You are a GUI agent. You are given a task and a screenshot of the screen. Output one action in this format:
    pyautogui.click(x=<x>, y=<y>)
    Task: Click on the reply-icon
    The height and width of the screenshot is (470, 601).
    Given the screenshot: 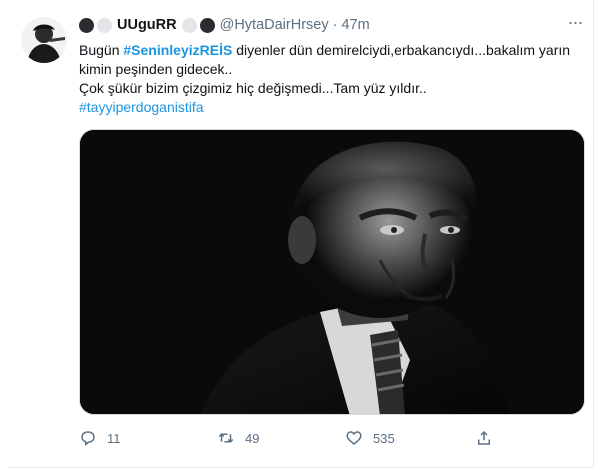 What is the action you would take?
    pyautogui.click(x=88, y=438)
    